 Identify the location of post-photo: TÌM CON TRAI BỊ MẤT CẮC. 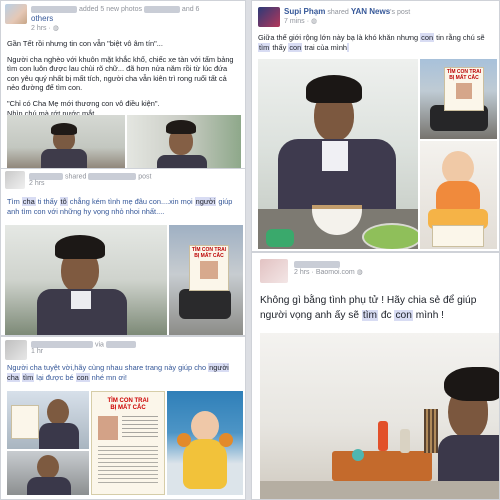
(128, 443).